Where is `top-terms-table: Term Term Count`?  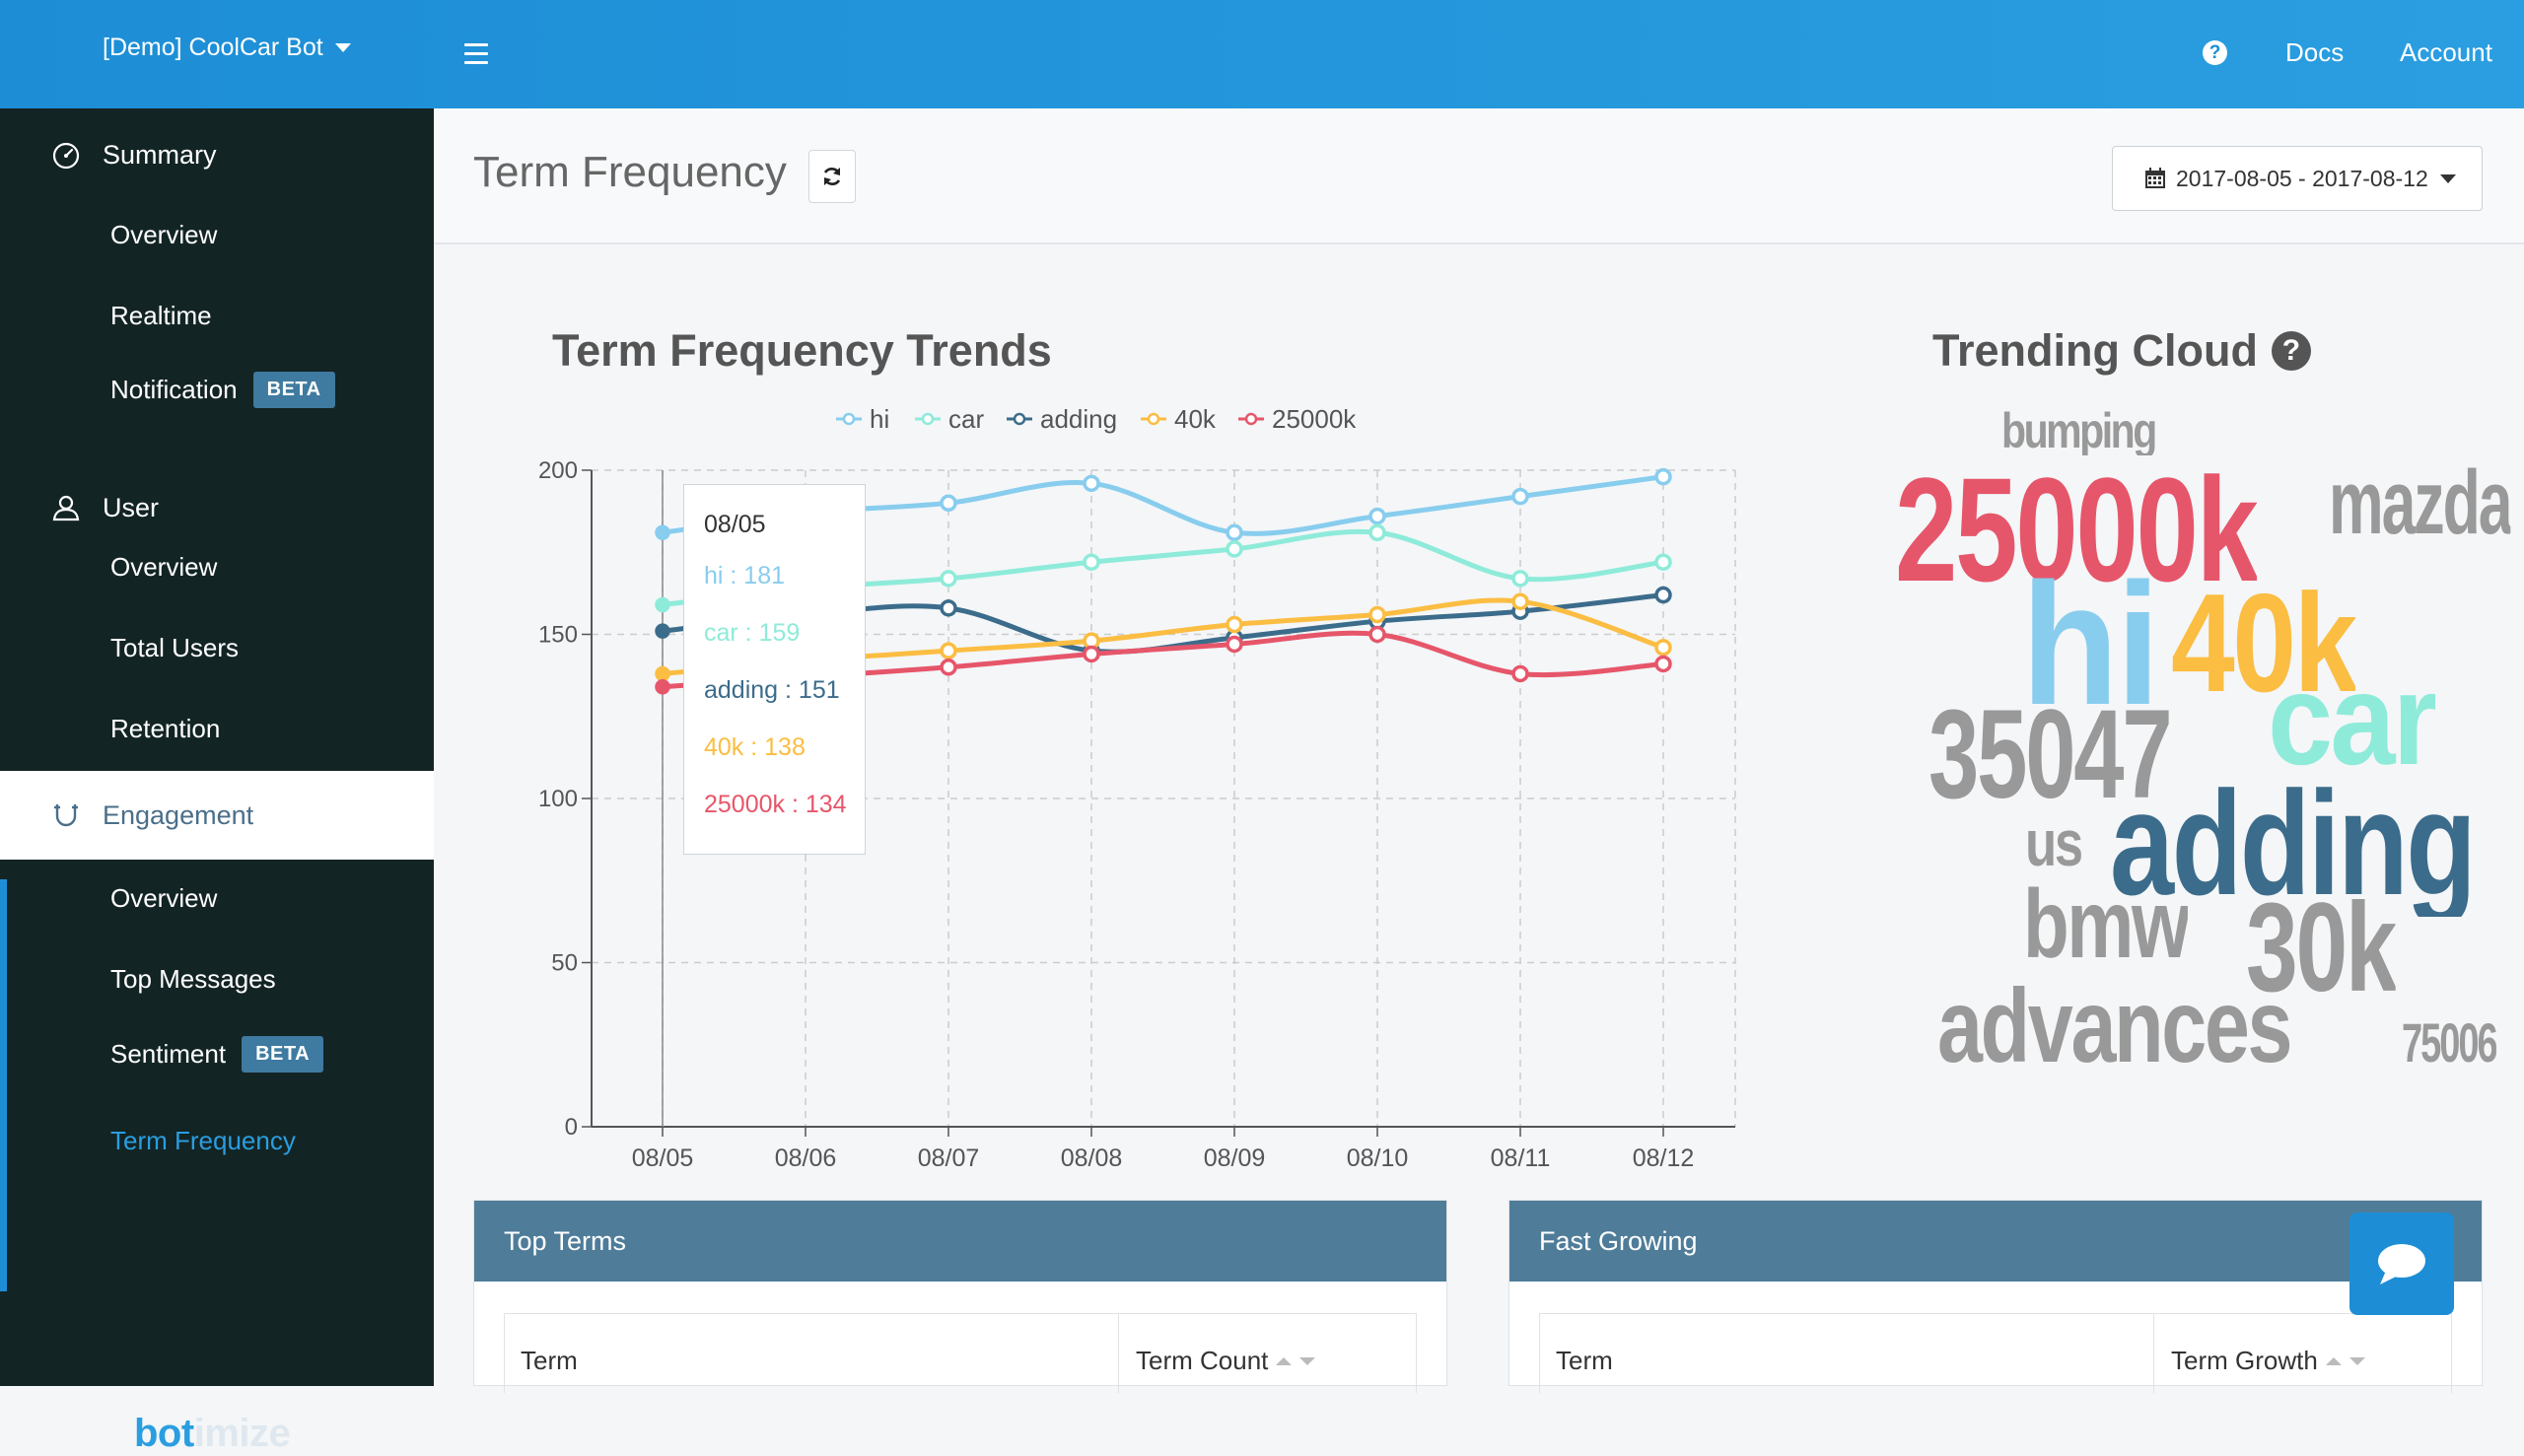
top-terms-table: Term Term Count is located at coordinates (961, 1353).